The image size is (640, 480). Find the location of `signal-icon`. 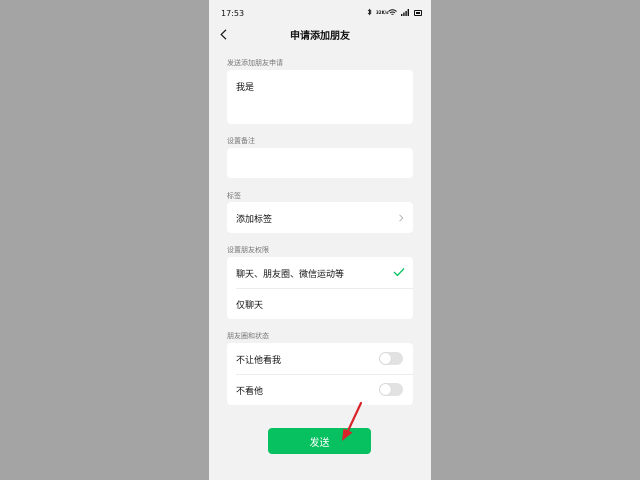

signal-icon is located at coordinates (405, 13).